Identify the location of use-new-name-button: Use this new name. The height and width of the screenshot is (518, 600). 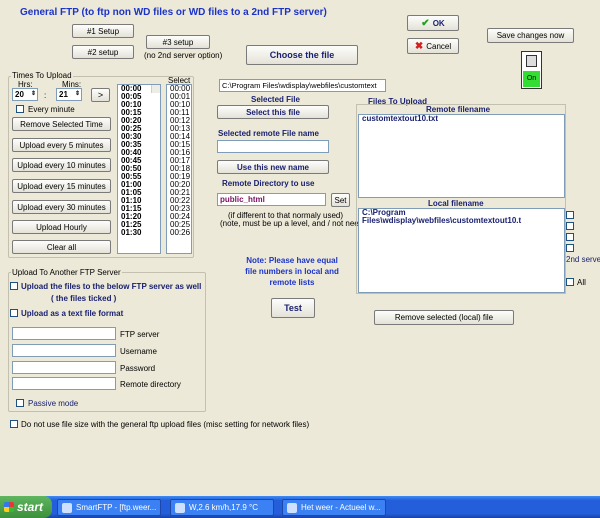
(273, 167).